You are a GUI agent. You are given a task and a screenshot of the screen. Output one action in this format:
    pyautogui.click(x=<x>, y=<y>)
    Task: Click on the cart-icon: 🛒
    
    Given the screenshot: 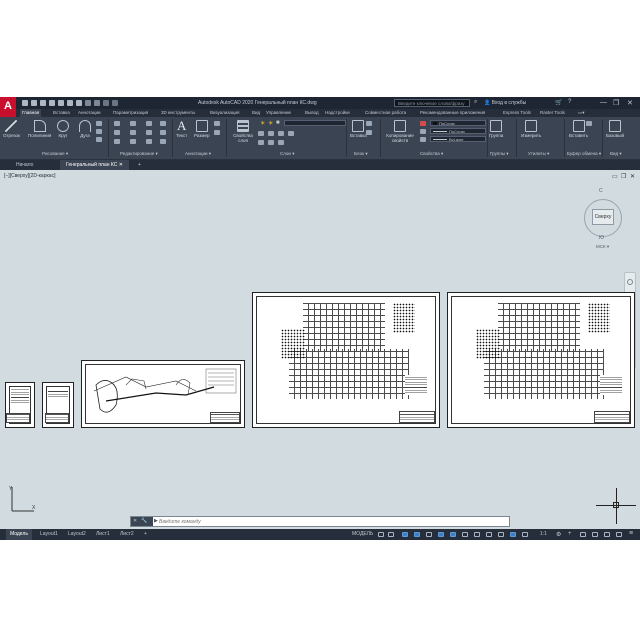 What is the action you would take?
    pyautogui.click(x=558, y=102)
    